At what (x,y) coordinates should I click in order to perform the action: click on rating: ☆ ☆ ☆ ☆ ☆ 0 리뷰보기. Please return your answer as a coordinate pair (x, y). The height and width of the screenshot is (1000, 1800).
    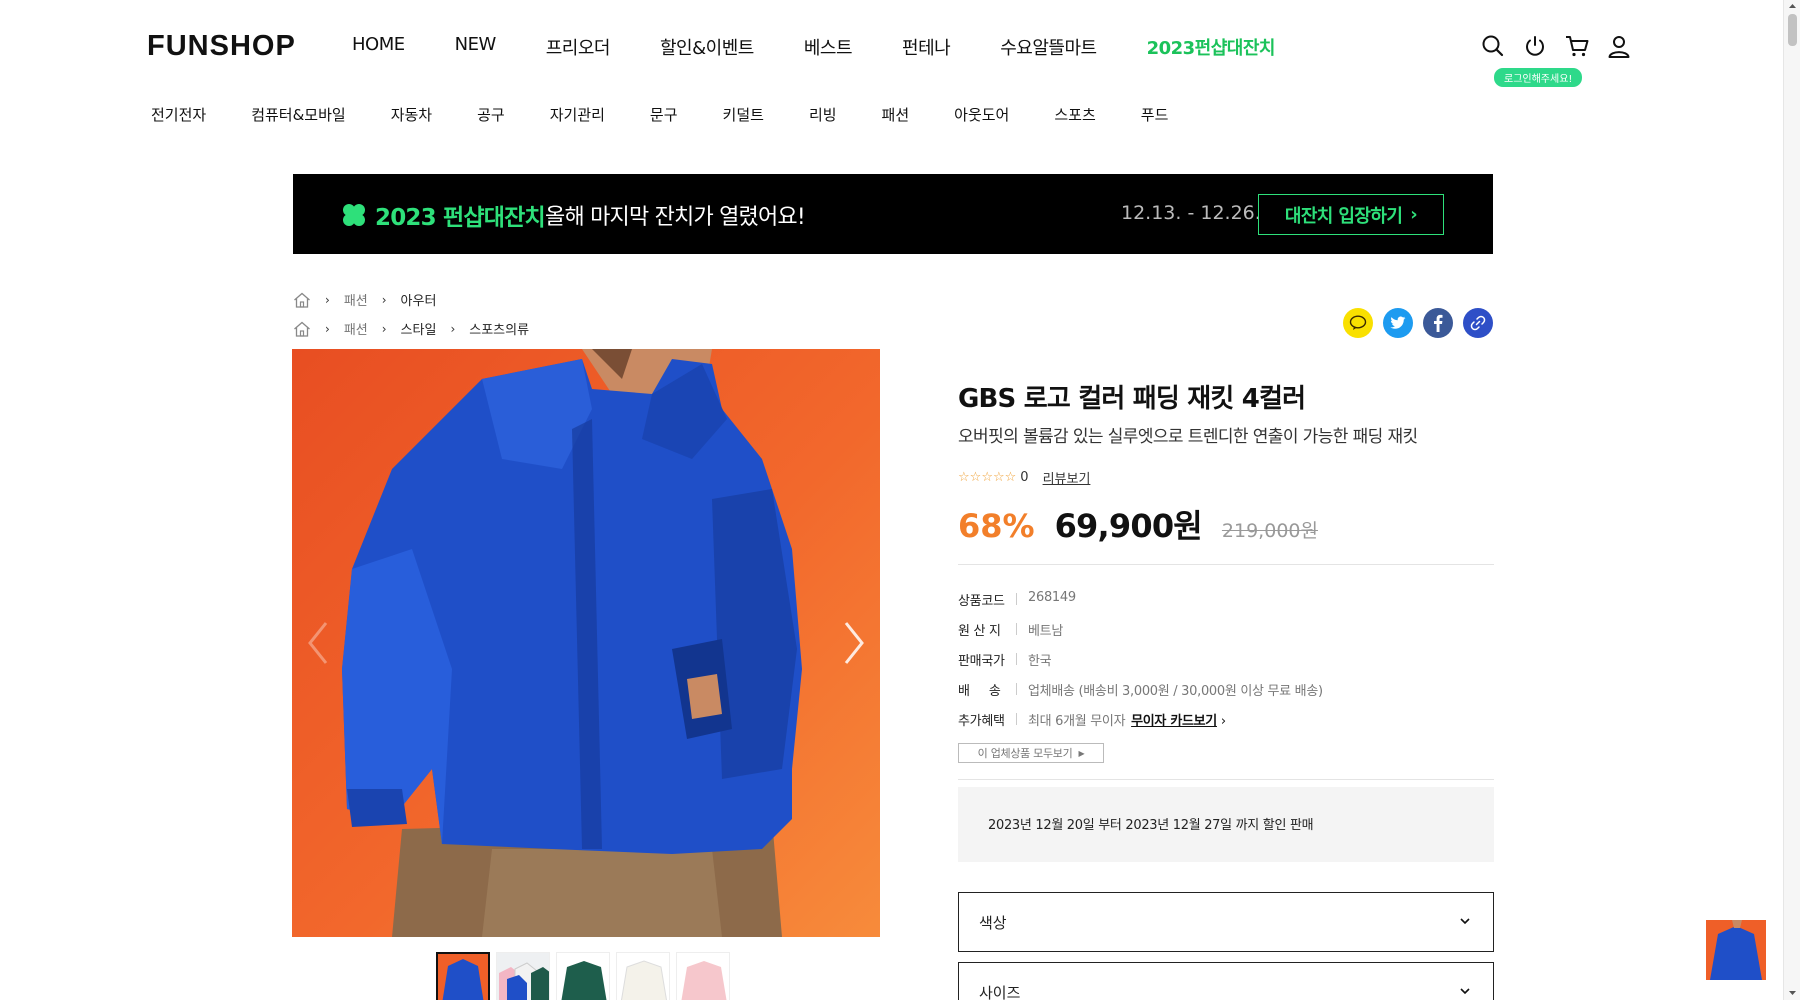
    Looking at the image, I should click on (1024, 477).